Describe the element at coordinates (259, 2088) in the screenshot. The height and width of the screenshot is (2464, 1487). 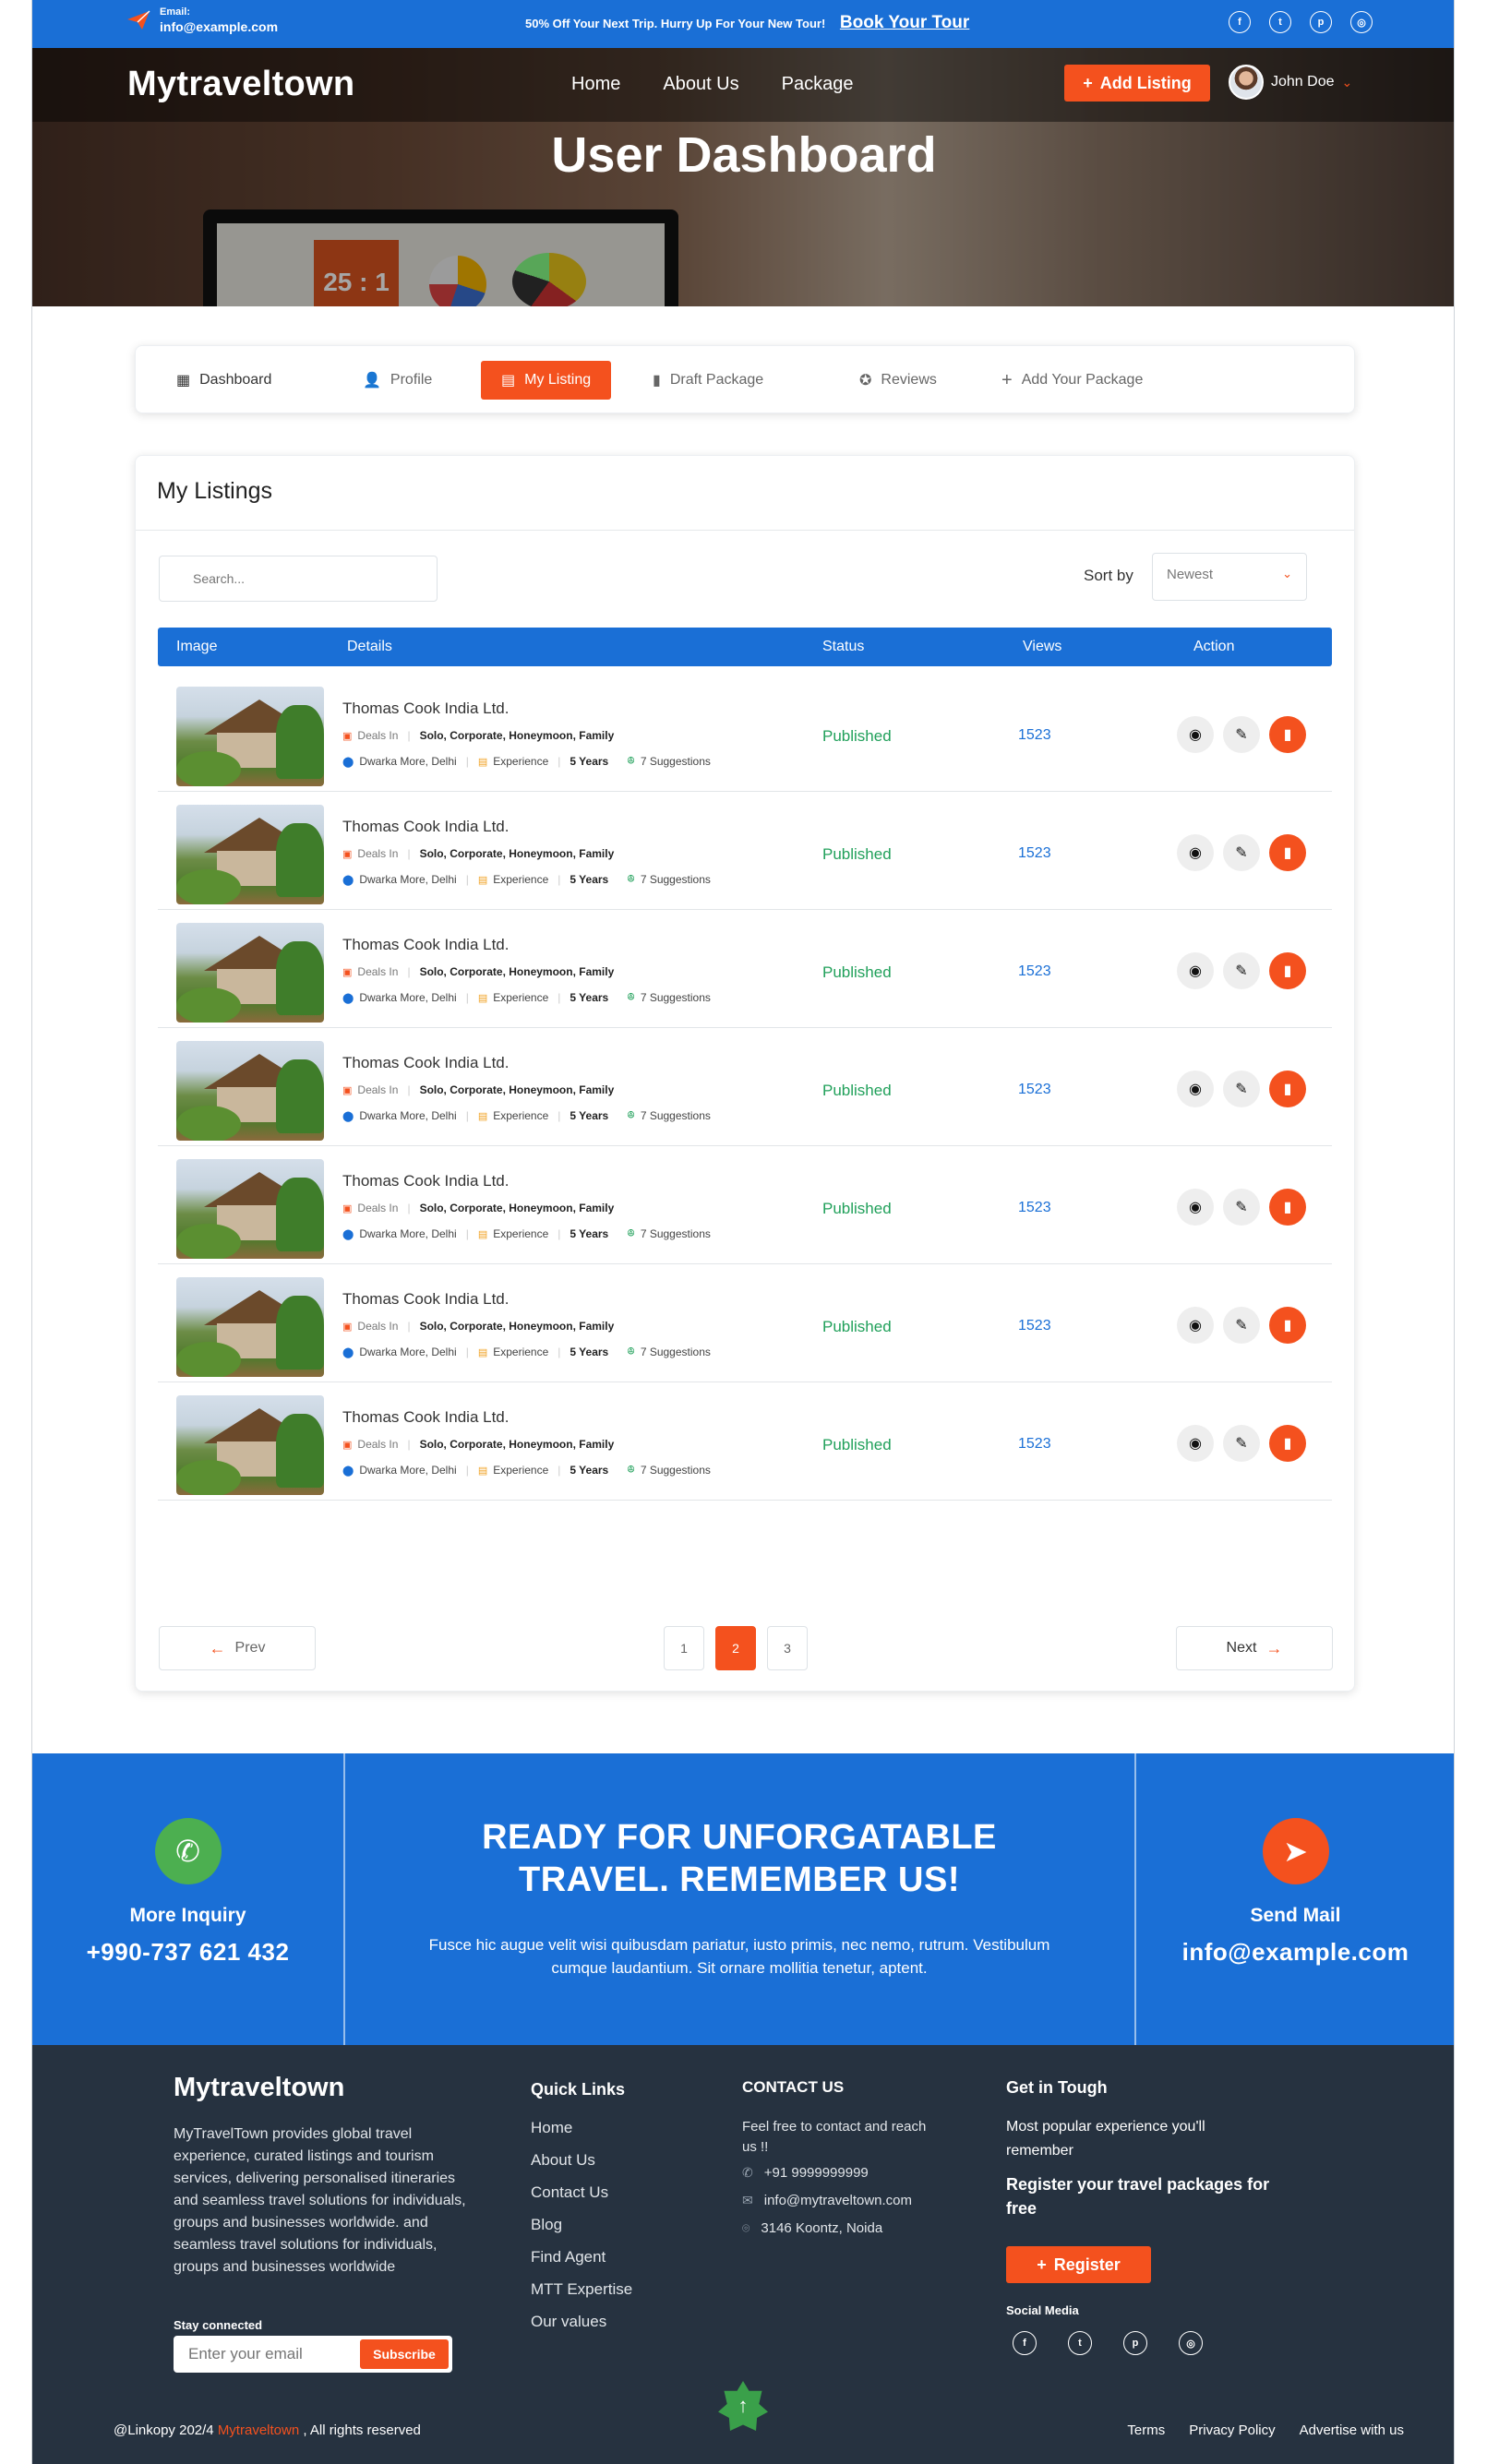
I see `footer-logo: Mytraveltown` at that location.